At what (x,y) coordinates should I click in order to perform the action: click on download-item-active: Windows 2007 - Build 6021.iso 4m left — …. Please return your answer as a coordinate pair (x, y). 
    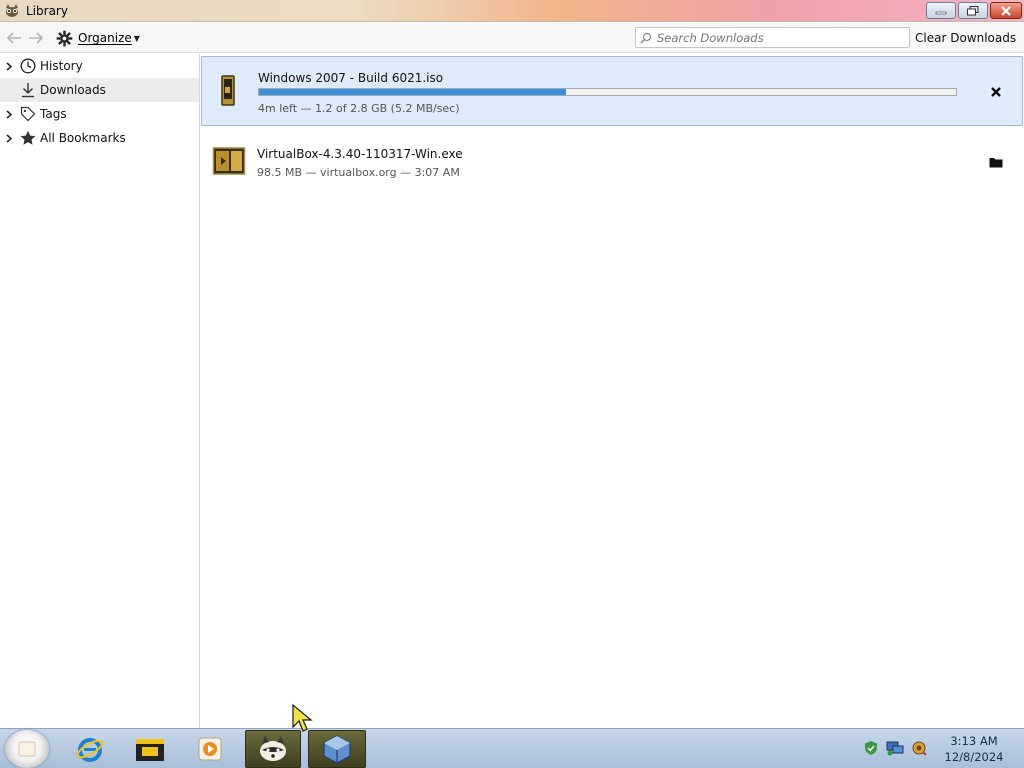
    Looking at the image, I should click on (612, 91).